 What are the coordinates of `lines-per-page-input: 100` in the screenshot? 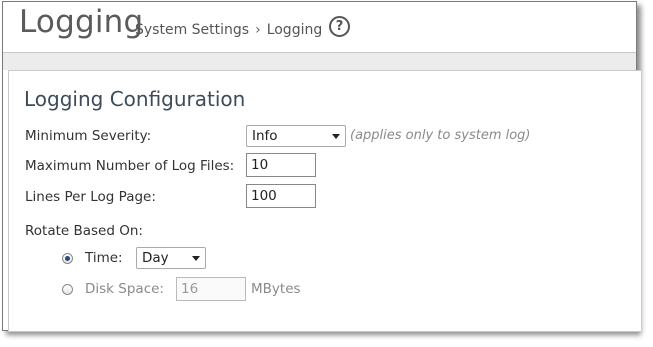 It's located at (281, 196).